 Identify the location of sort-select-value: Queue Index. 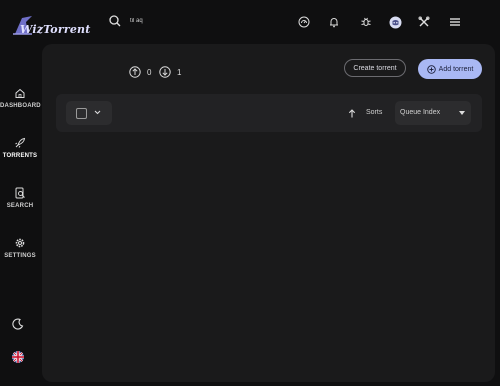
(420, 112).